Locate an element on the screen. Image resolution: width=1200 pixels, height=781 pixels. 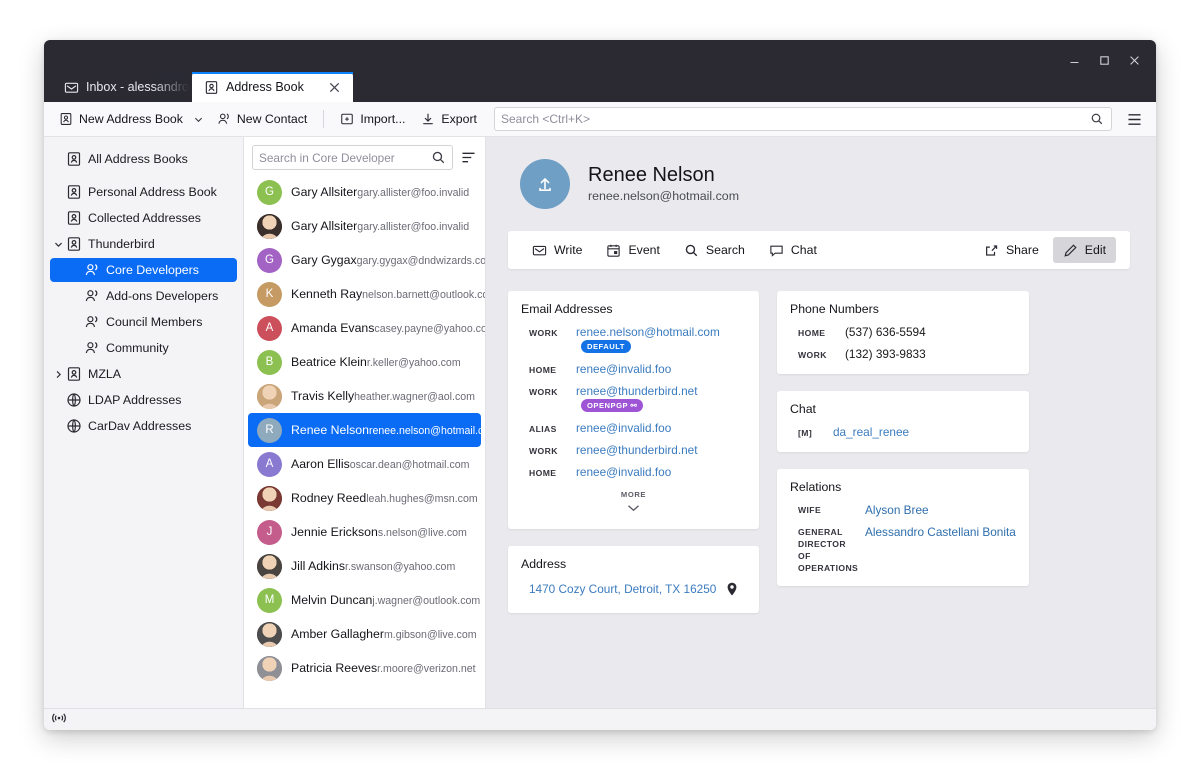
sidebar-item-add-ons-developers: Add-ons Developers is located at coordinates (143, 296).